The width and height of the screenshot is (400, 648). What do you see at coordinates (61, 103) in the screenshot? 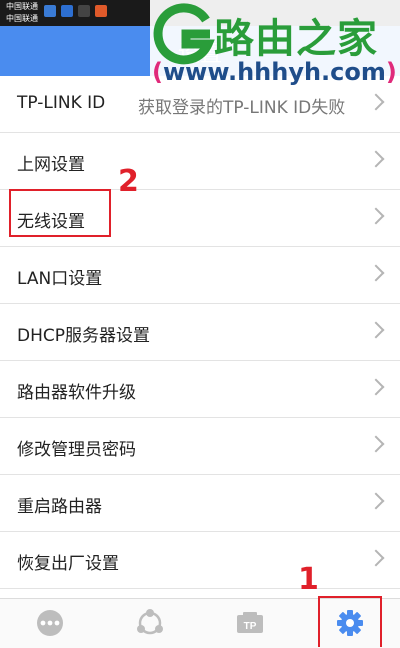
I see `setting-label: TP-LINK ID` at bounding box center [61, 103].